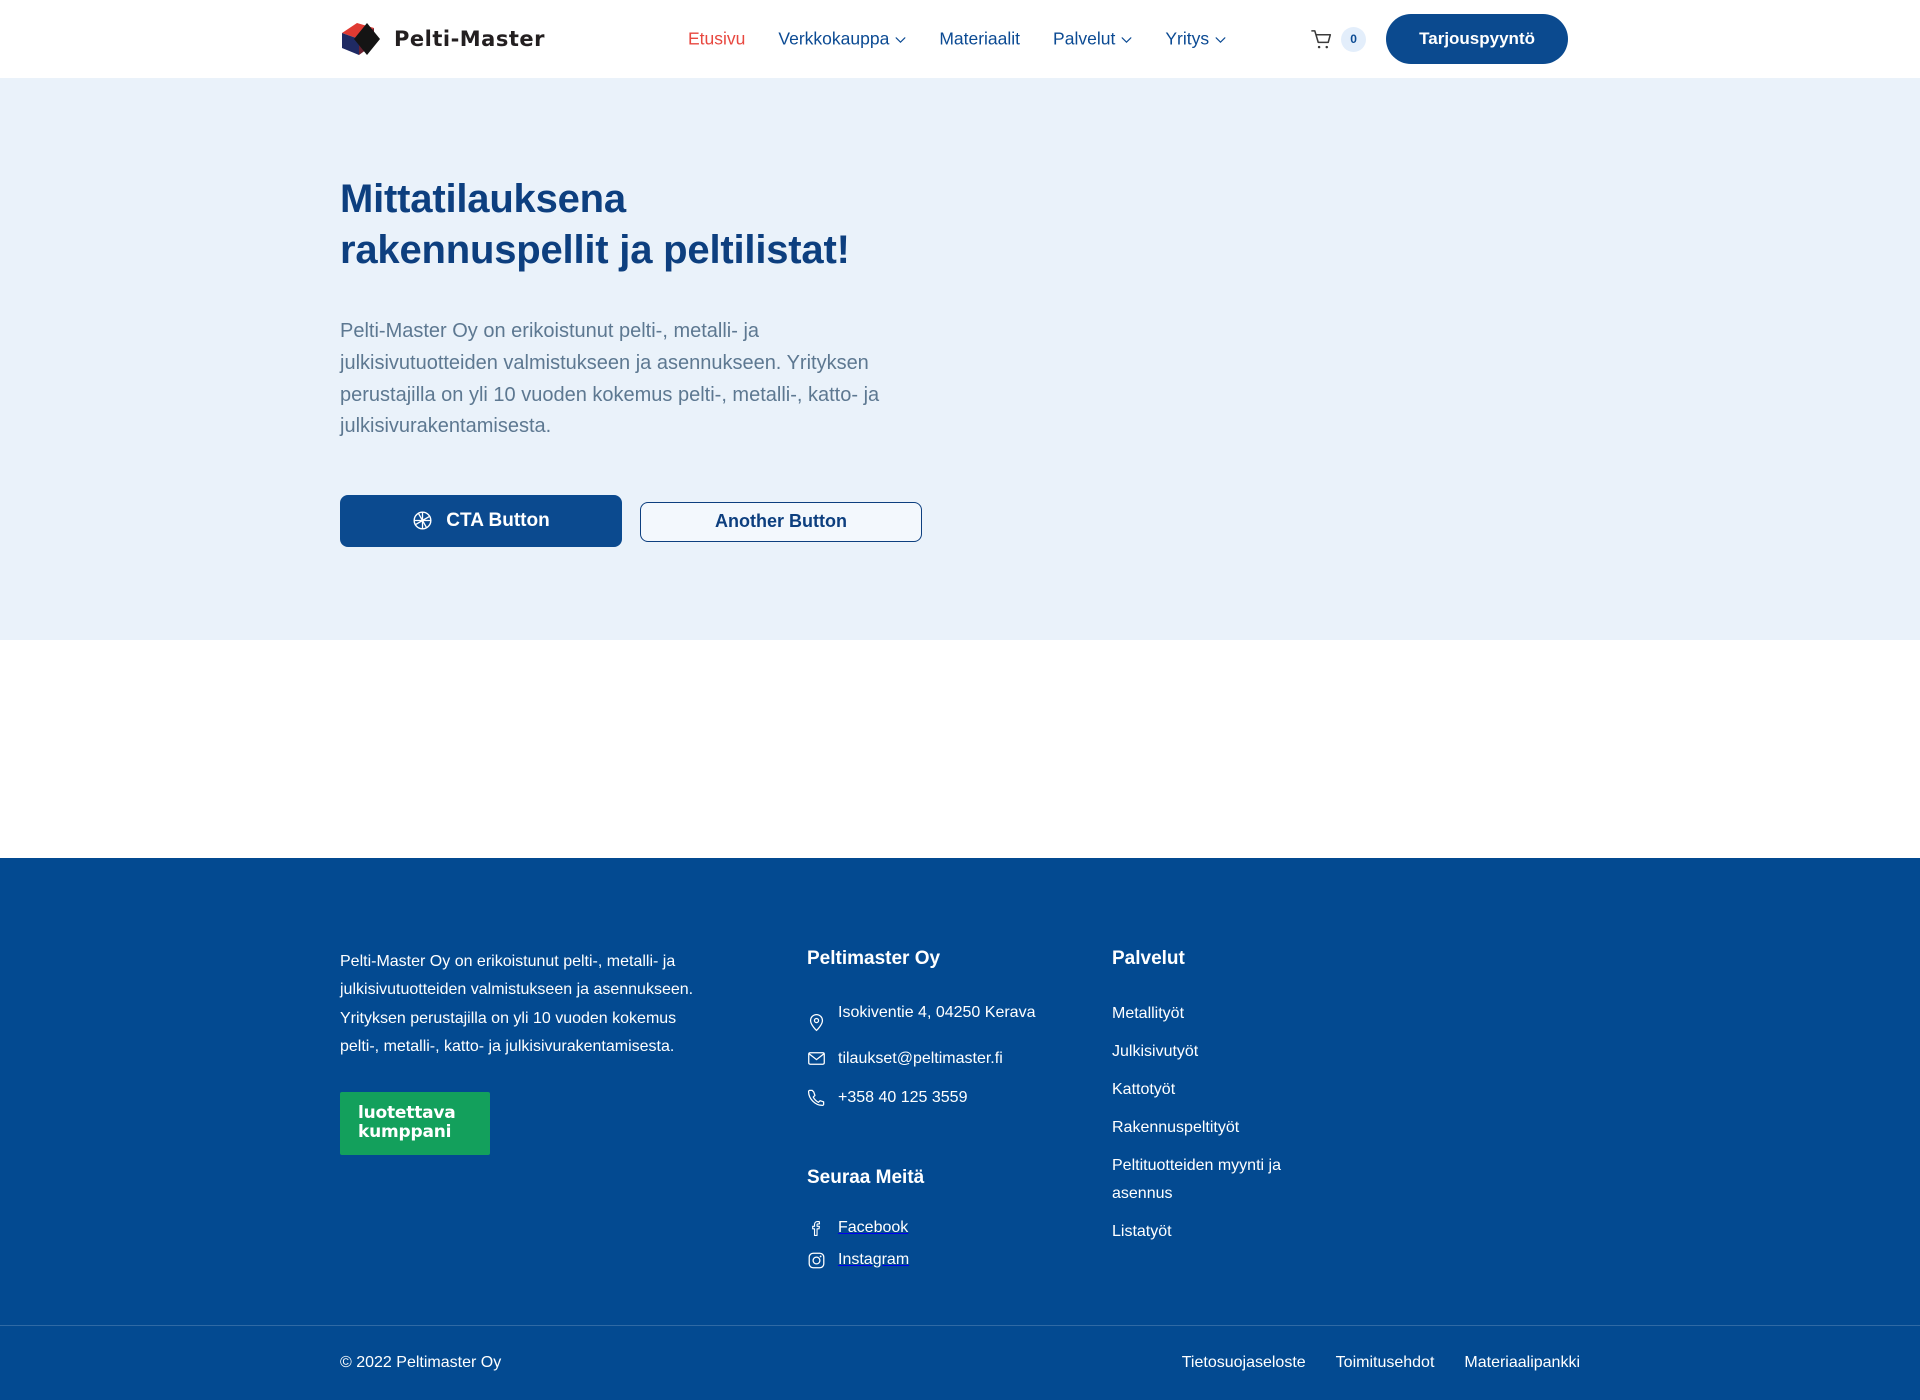 The height and width of the screenshot is (1400, 1920). Describe the element at coordinates (1321, 38) in the screenshot. I see `shopping-cart-icon` at that location.